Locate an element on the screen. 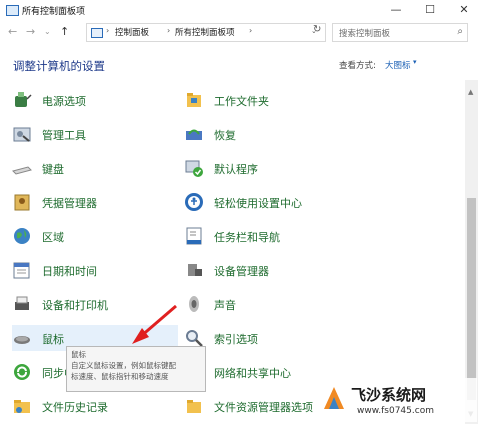 Image resolution: width=480 pixels, height=424 pixels. item-admin-tools: 管理工具 is located at coordinates (92, 134).